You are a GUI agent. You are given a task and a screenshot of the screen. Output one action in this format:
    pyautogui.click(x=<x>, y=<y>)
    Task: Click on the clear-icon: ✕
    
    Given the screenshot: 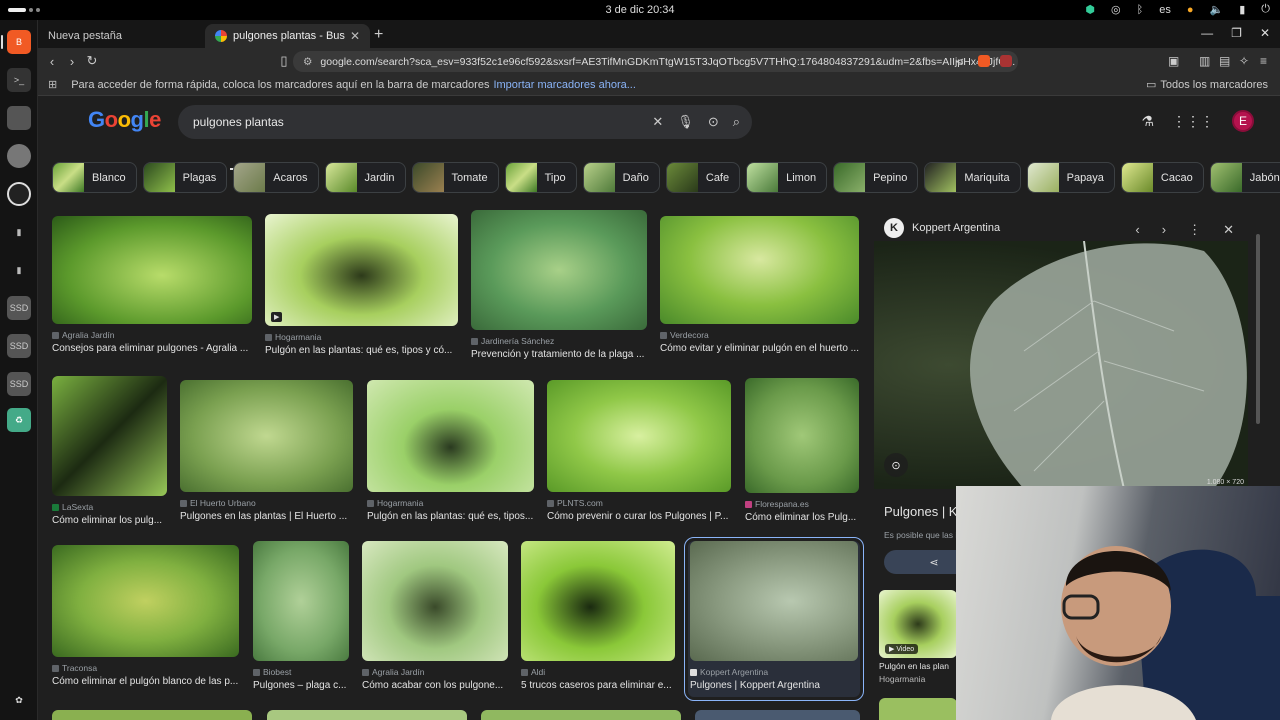 What is the action you would take?
    pyautogui.click(x=657, y=122)
    